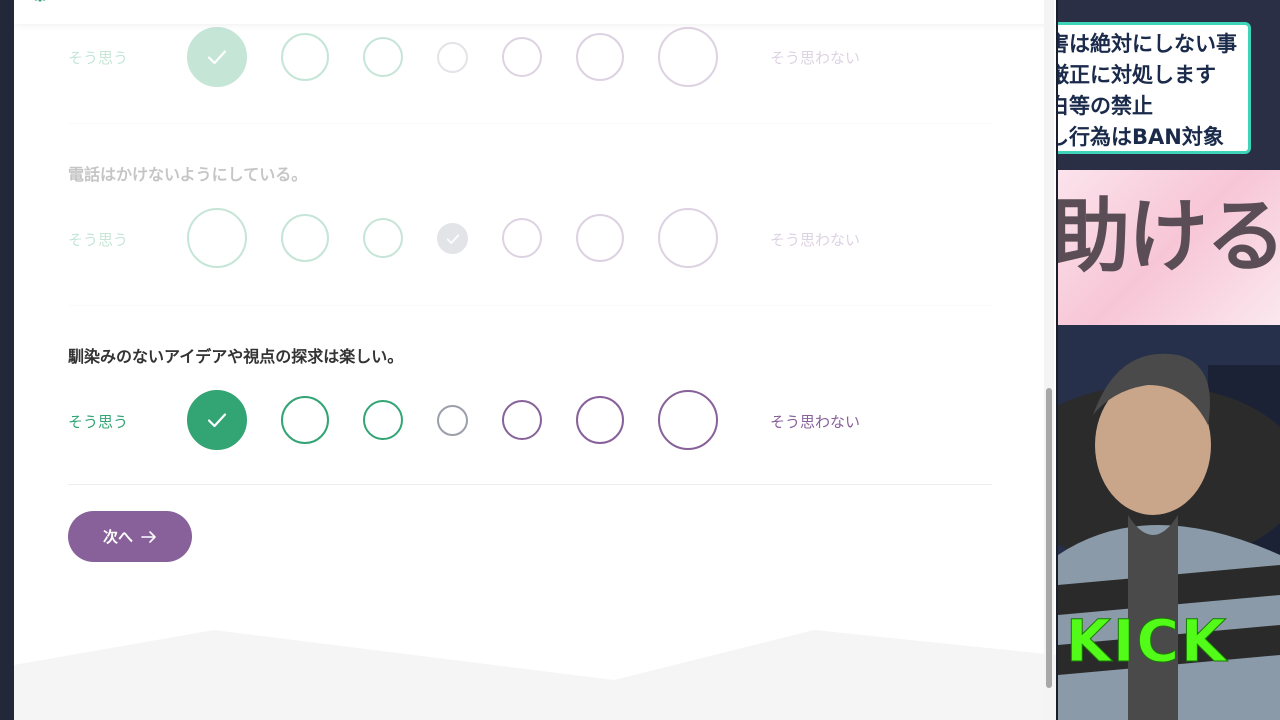  What do you see at coordinates (39, 5) in the screenshot?
I see `site-logo-icon` at bounding box center [39, 5].